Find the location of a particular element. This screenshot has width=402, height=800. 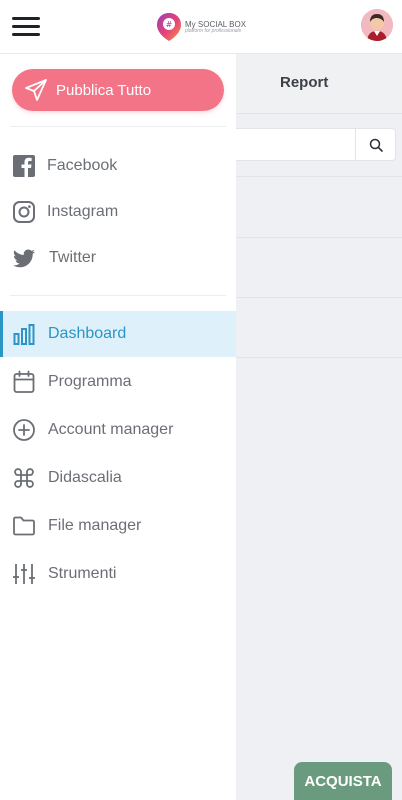

avatar-person-icon is located at coordinates (377, 25).